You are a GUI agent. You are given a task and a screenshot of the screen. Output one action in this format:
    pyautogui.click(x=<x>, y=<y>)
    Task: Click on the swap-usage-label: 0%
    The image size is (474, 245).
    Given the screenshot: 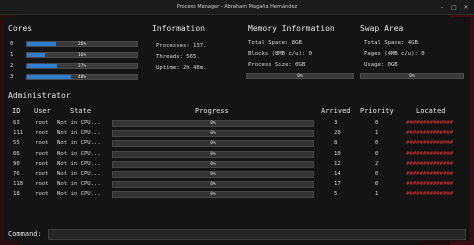 What is the action you would take?
    pyautogui.click(x=412, y=76)
    